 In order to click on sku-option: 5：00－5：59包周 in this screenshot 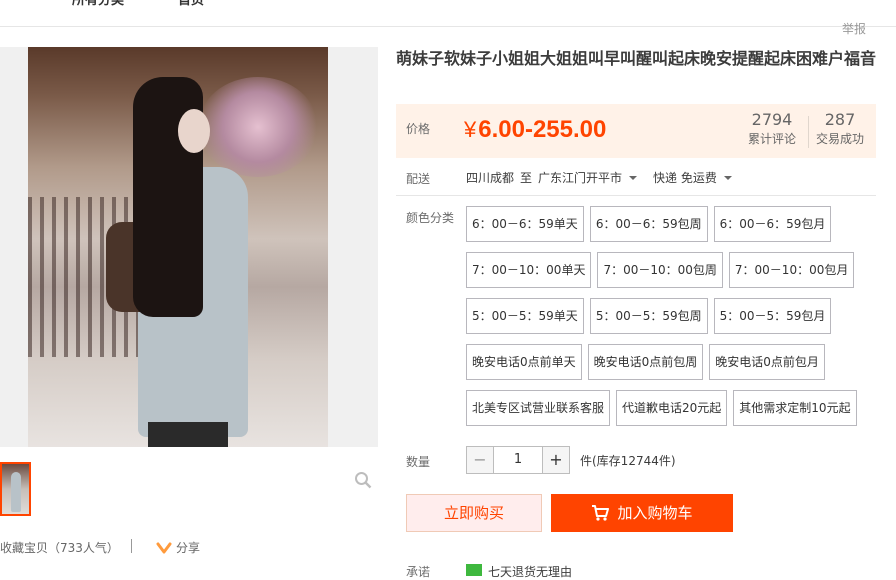, I will do `click(648, 316)`.